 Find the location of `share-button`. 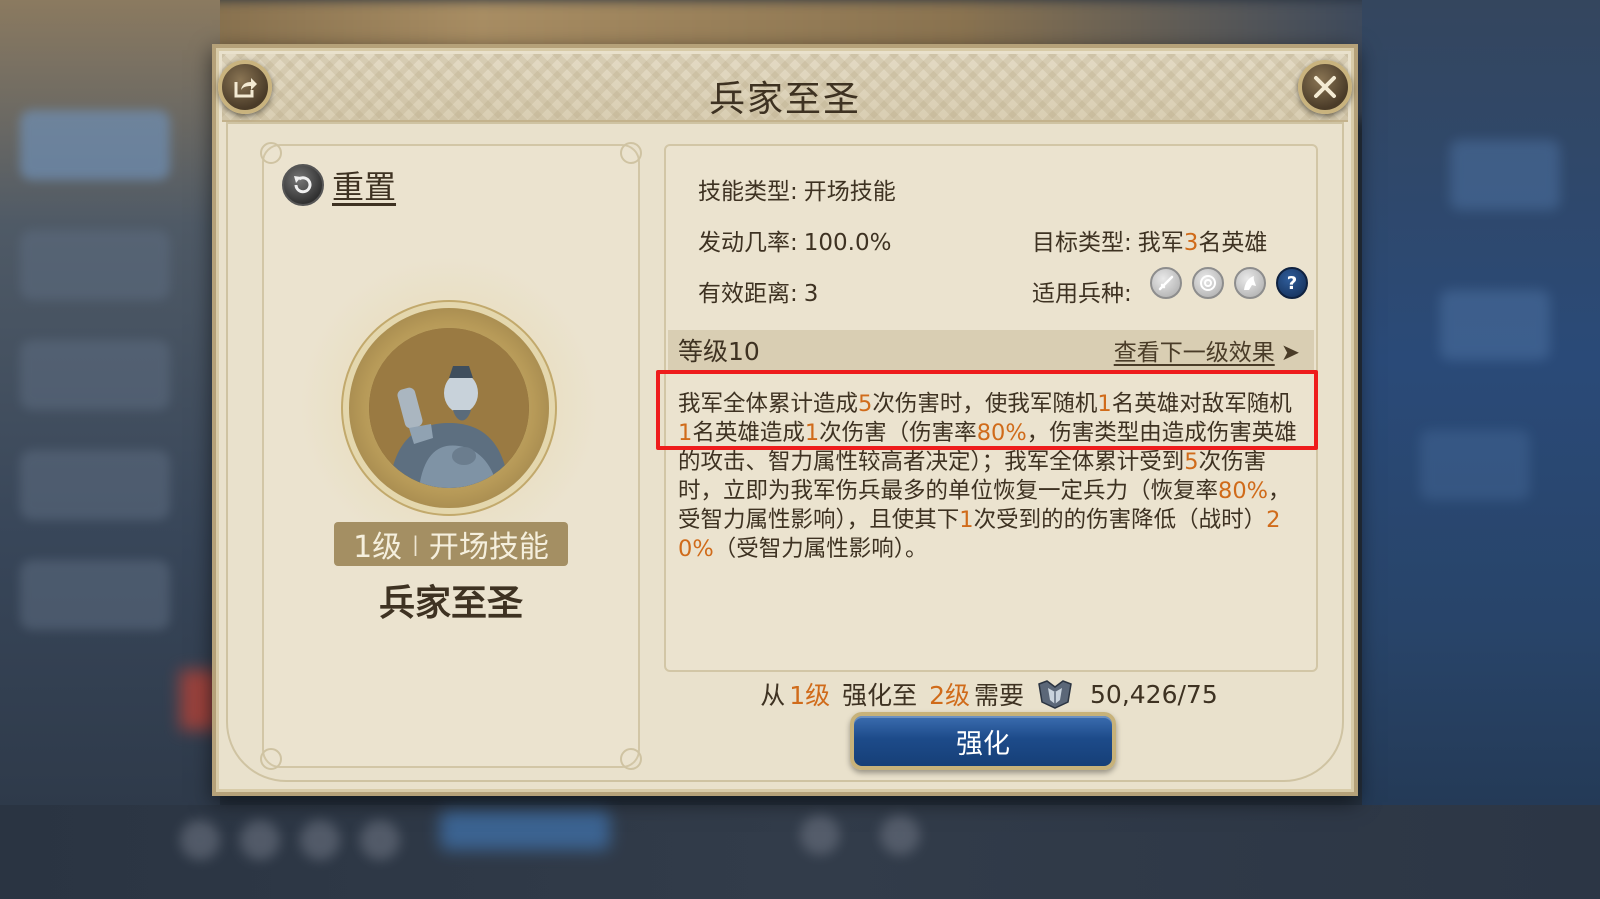

share-button is located at coordinates (245, 87).